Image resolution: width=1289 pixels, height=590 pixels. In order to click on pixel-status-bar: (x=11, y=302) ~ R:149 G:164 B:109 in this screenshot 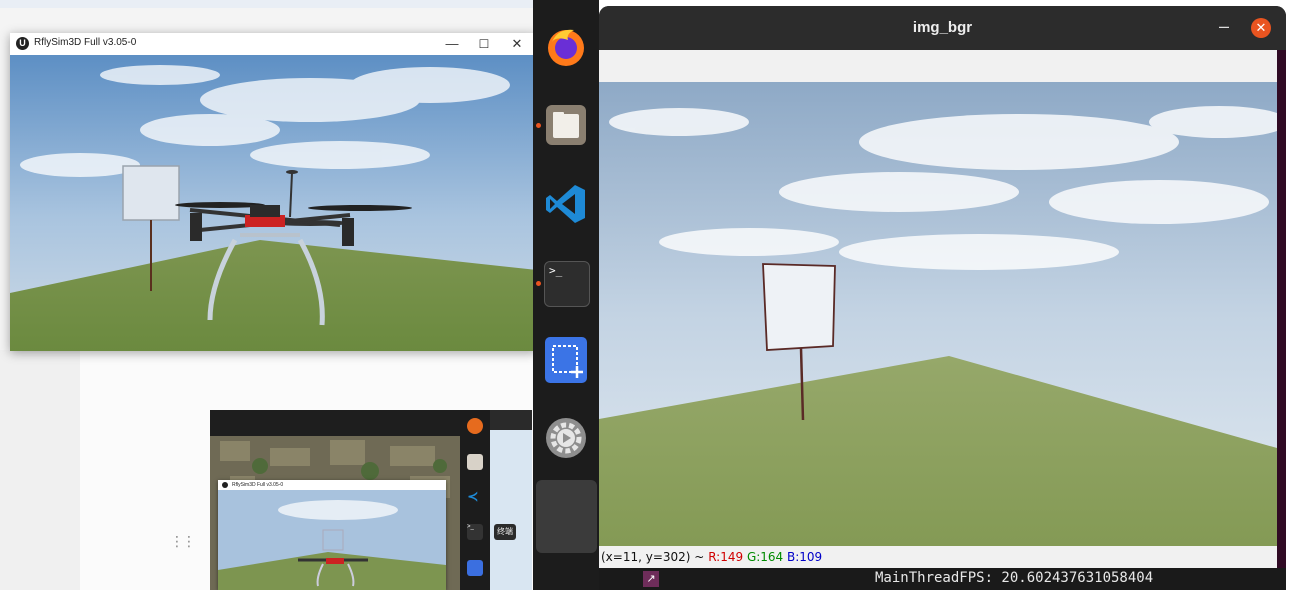, I will do `click(939, 557)`.